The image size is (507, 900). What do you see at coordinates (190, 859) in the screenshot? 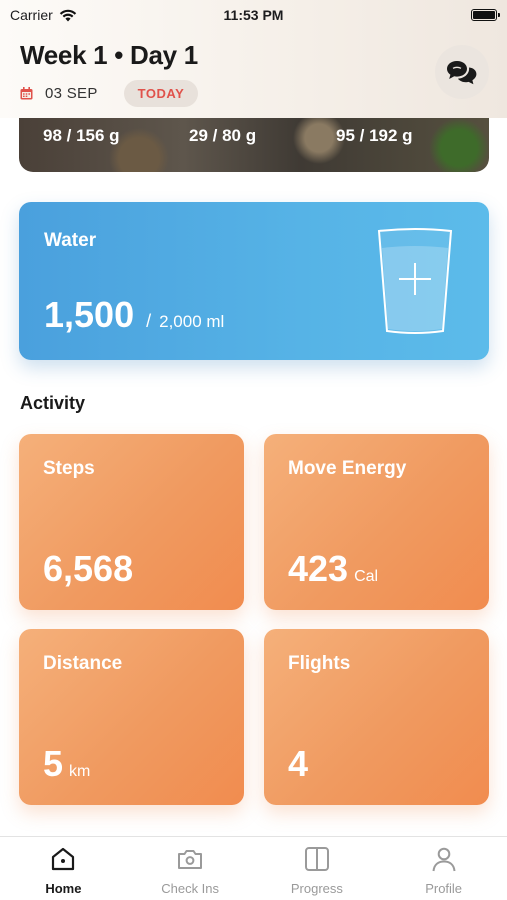
I see `camera-icon` at bounding box center [190, 859].